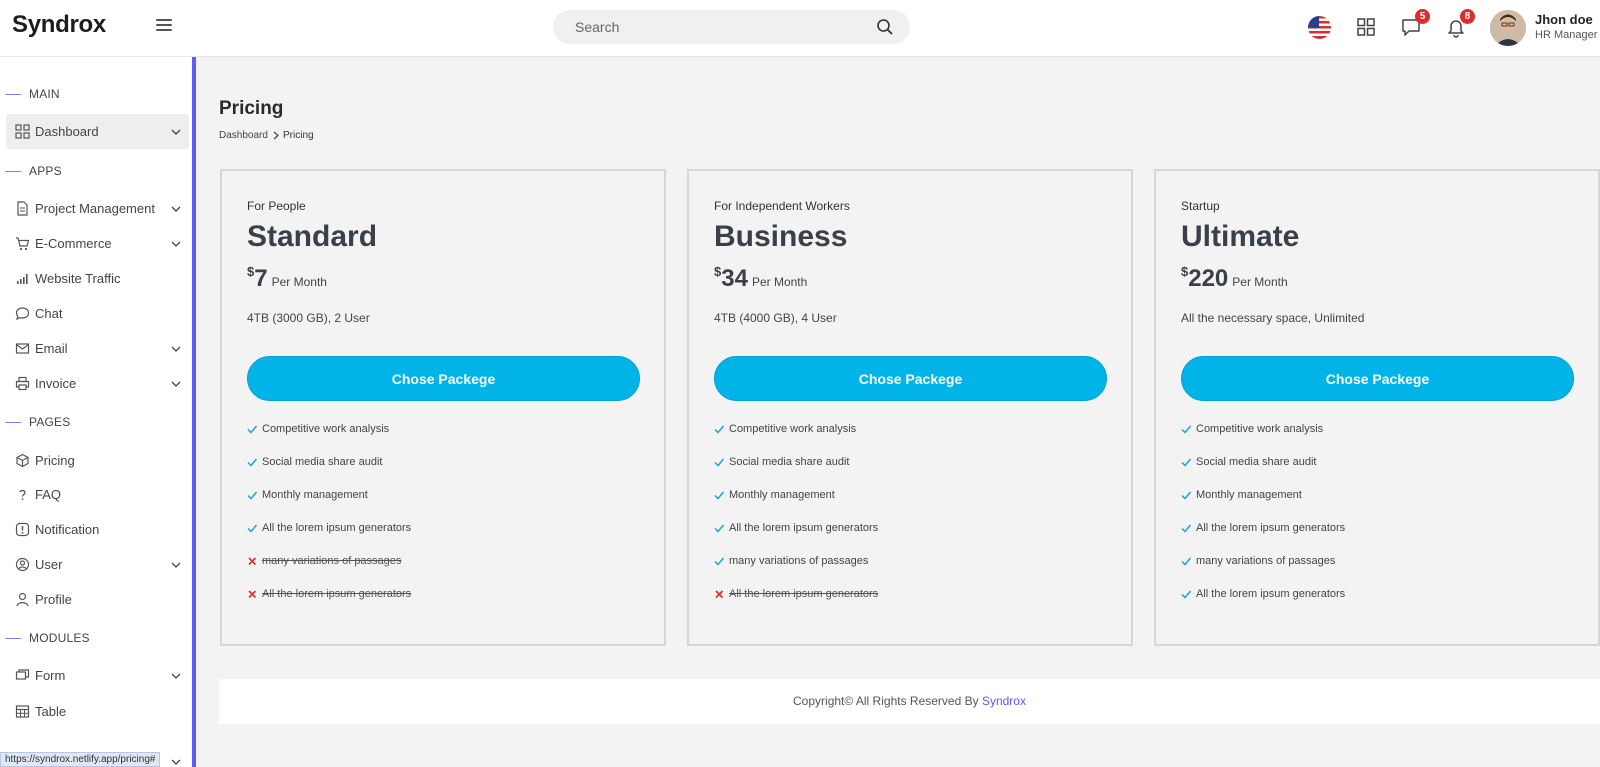 The width and height of the screenshot is (1600, 767). What do you see at coordinates (22, 383) in the screenshot?
I see `printer-icon` at bounding box center [22, 383].